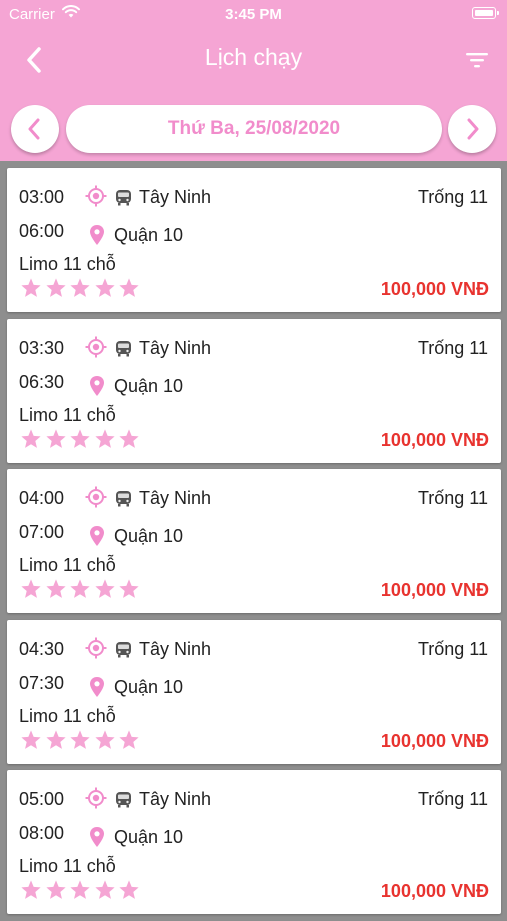  What do you see at coordinates (42, 381) in the screenshot?
I see `arrival-time: 06:30` at bounding box center [42, 381].